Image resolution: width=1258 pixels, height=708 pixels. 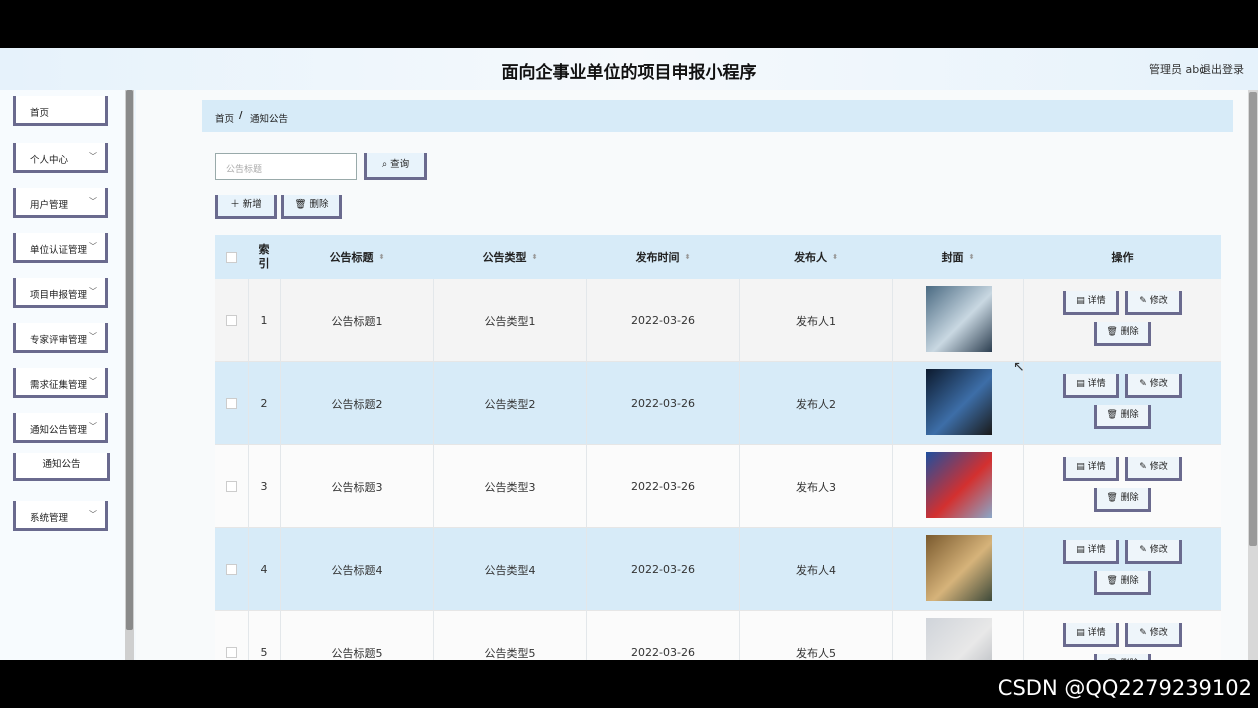 I want to click on header-type: 公告类型 ⬍, so click(x=510, y=257).